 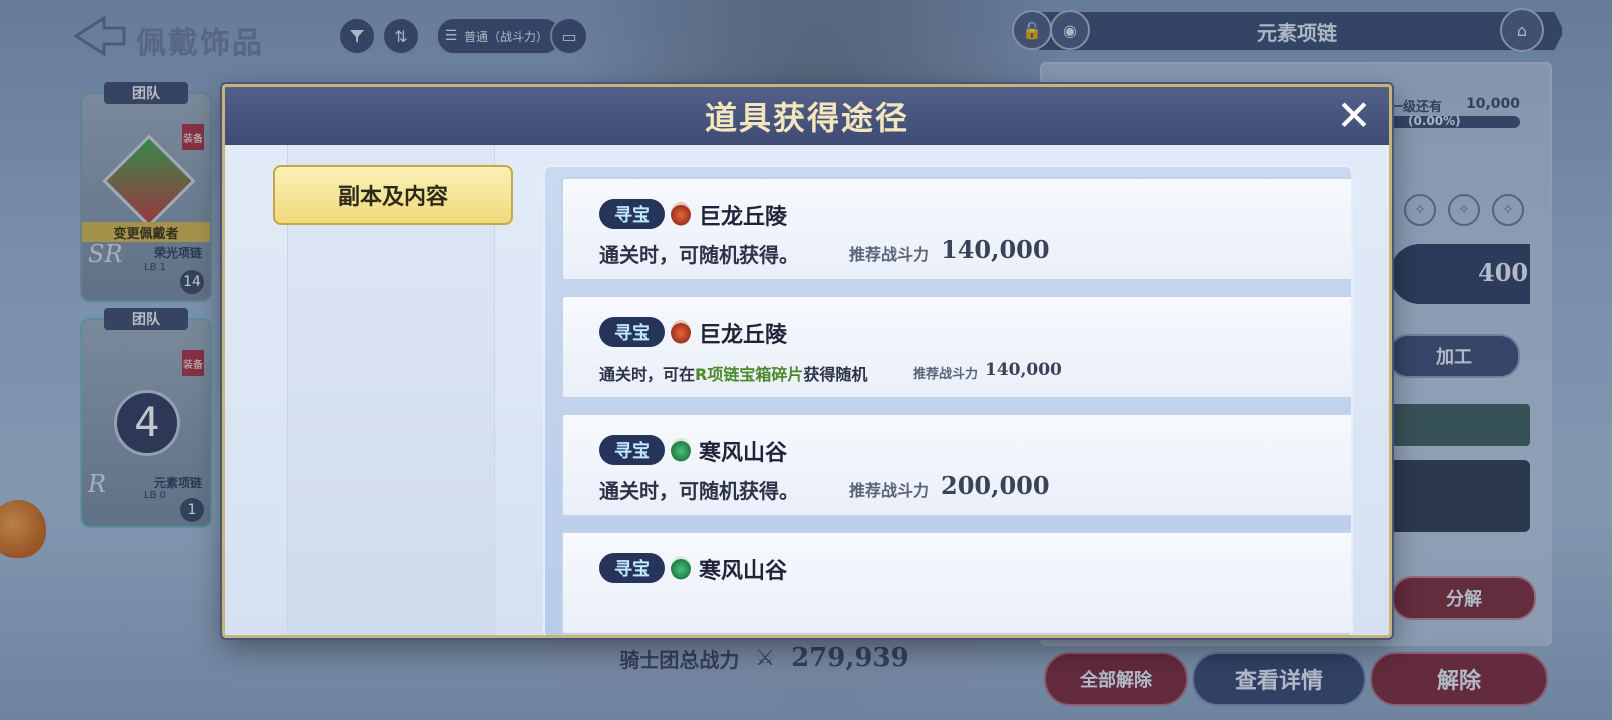 I want to click on modal-header: 道具获得途径, so click(x=807, y=116).